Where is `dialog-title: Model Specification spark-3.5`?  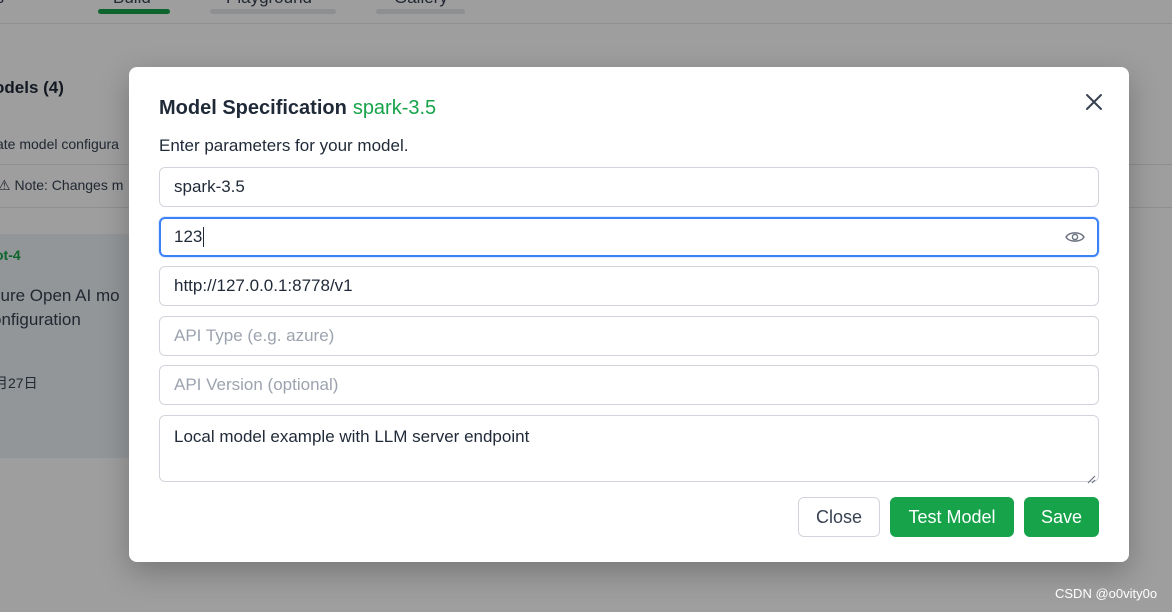
dialog-title: Model Specification spark-3.5 is located at coordinates (297, 108).